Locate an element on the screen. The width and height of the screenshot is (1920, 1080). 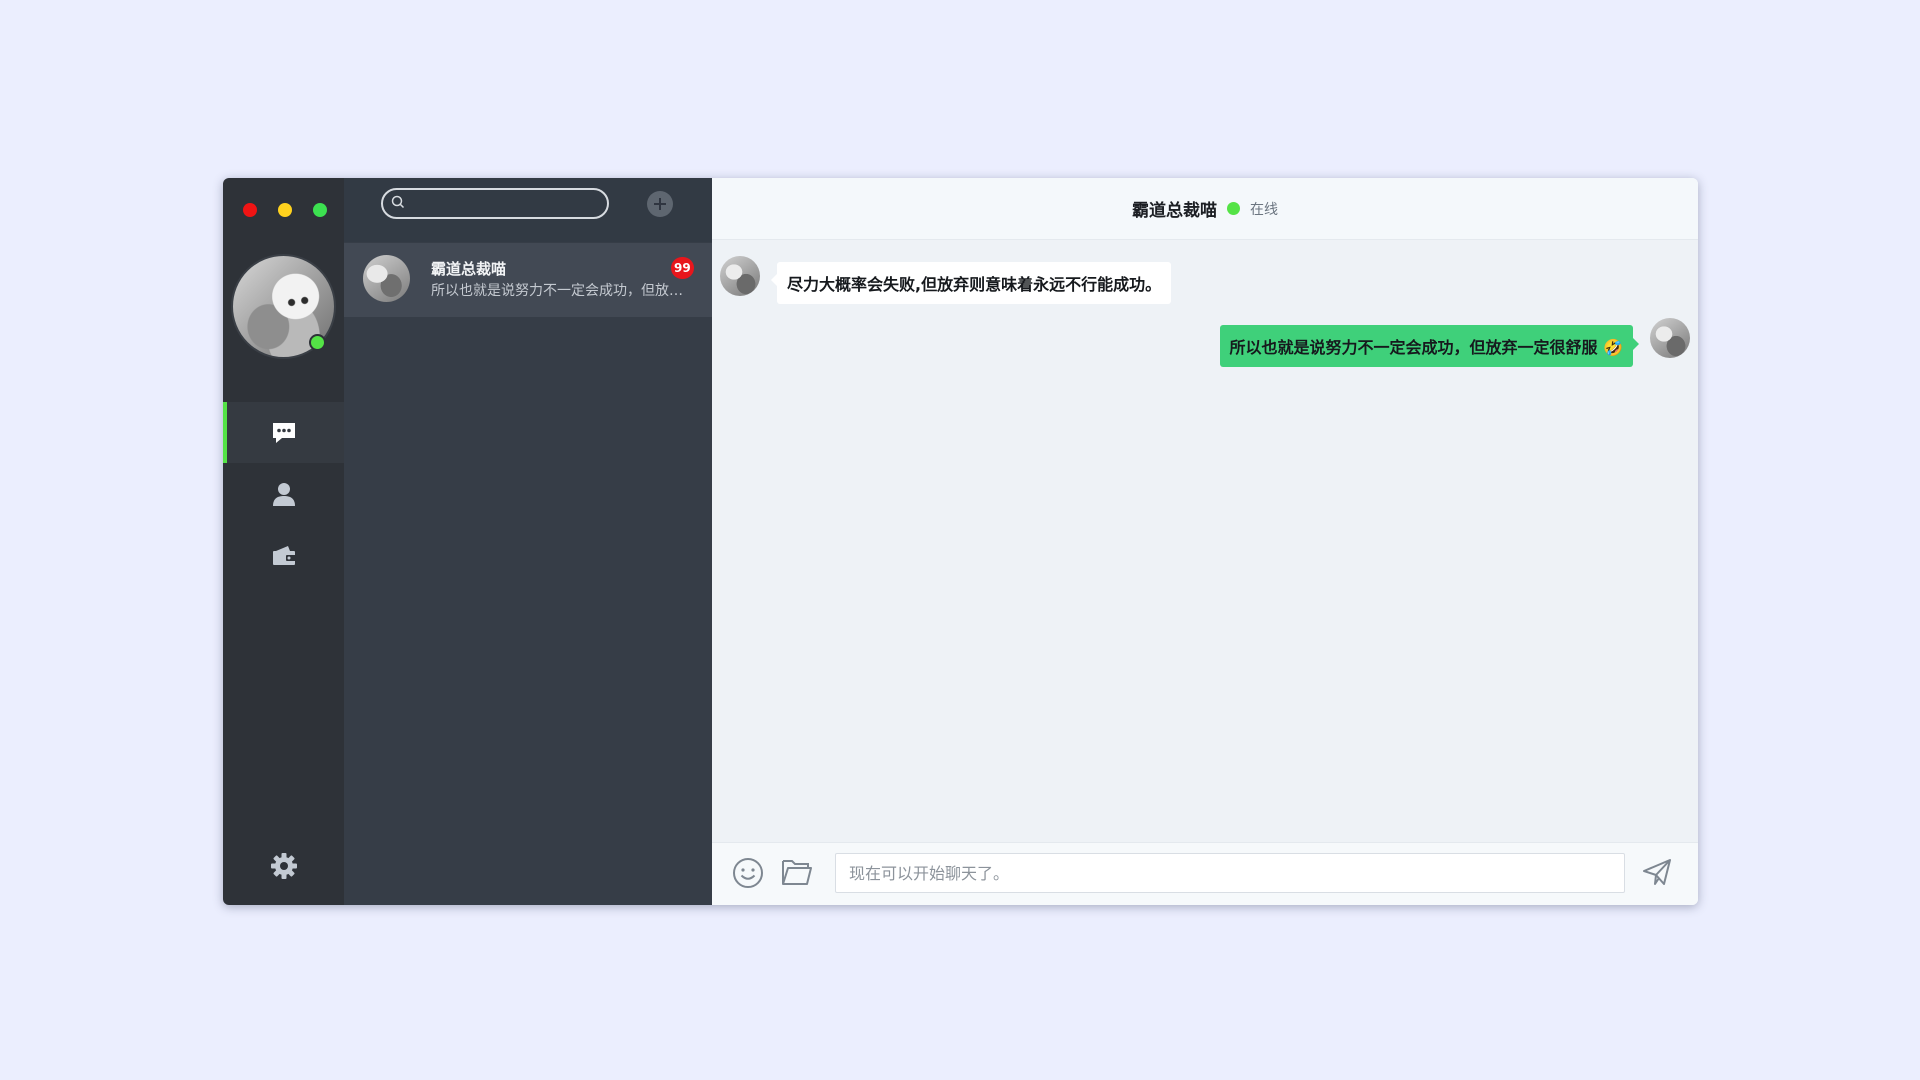
contact-avatar is located at coordinates (740, 276).